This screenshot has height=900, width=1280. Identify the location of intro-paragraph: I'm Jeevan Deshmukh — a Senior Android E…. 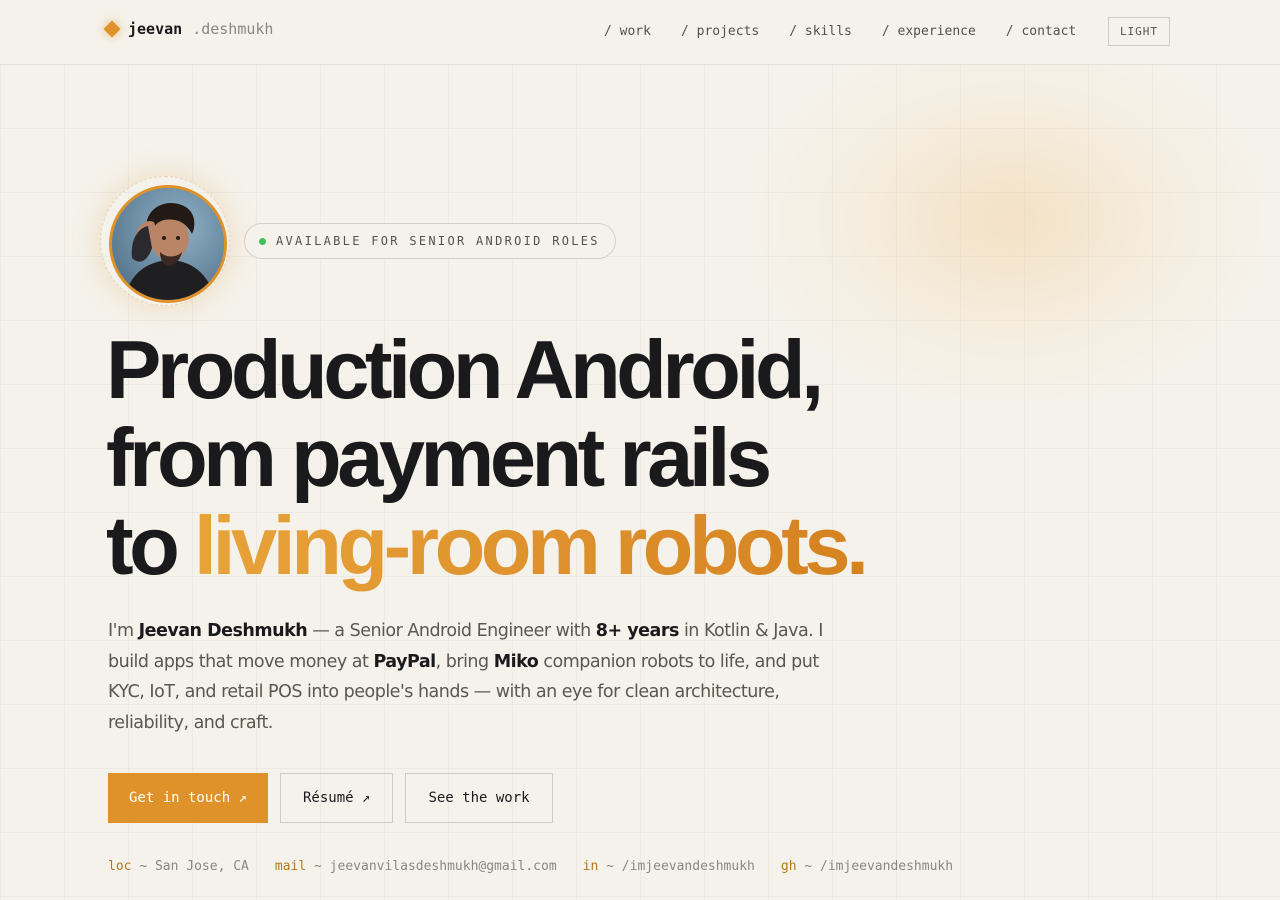
(468, 677).